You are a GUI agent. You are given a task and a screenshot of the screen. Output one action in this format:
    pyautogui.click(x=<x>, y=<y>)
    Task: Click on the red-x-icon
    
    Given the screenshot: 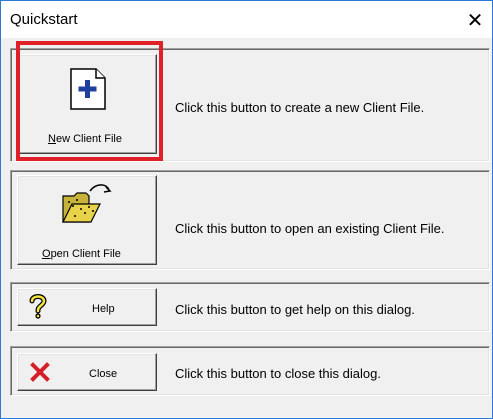 What is the action you would take?
    pyautogui.click(x=40, y=372)
    